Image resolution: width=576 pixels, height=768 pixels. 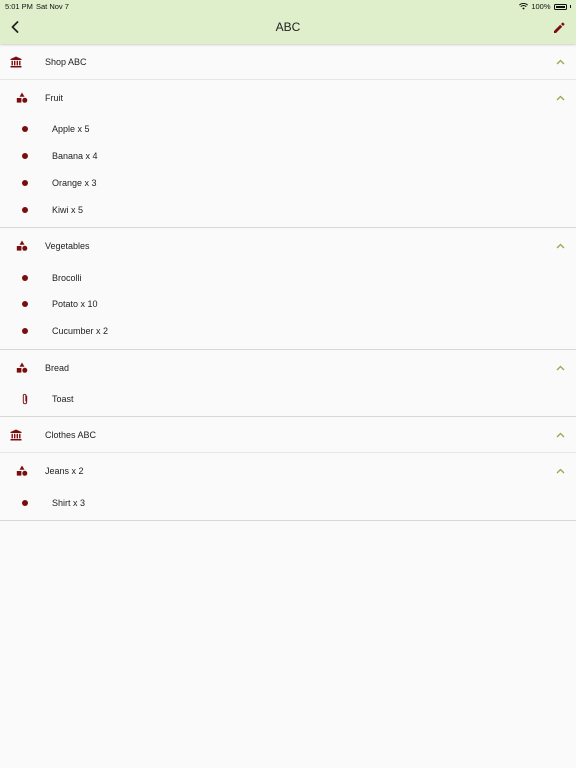 What do you see at coordinates (288, 399) in the screenshot?
I see `list-item: Toast` at bounding box center [288, 399].